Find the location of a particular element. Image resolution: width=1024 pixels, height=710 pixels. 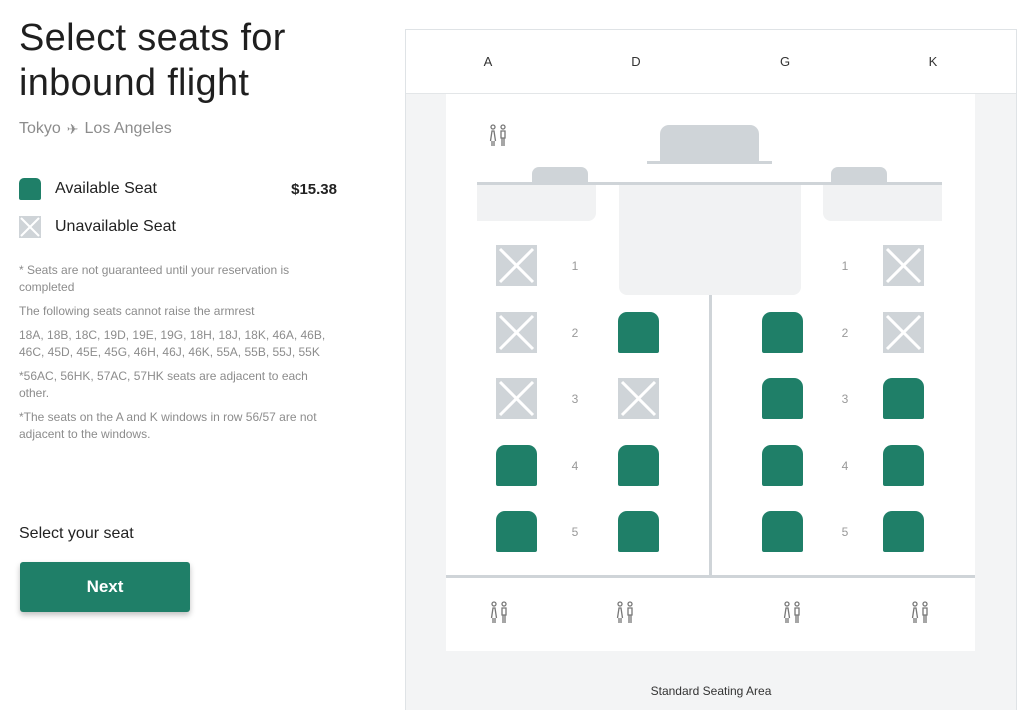

seat-2G is located at coordinates (782, 332).